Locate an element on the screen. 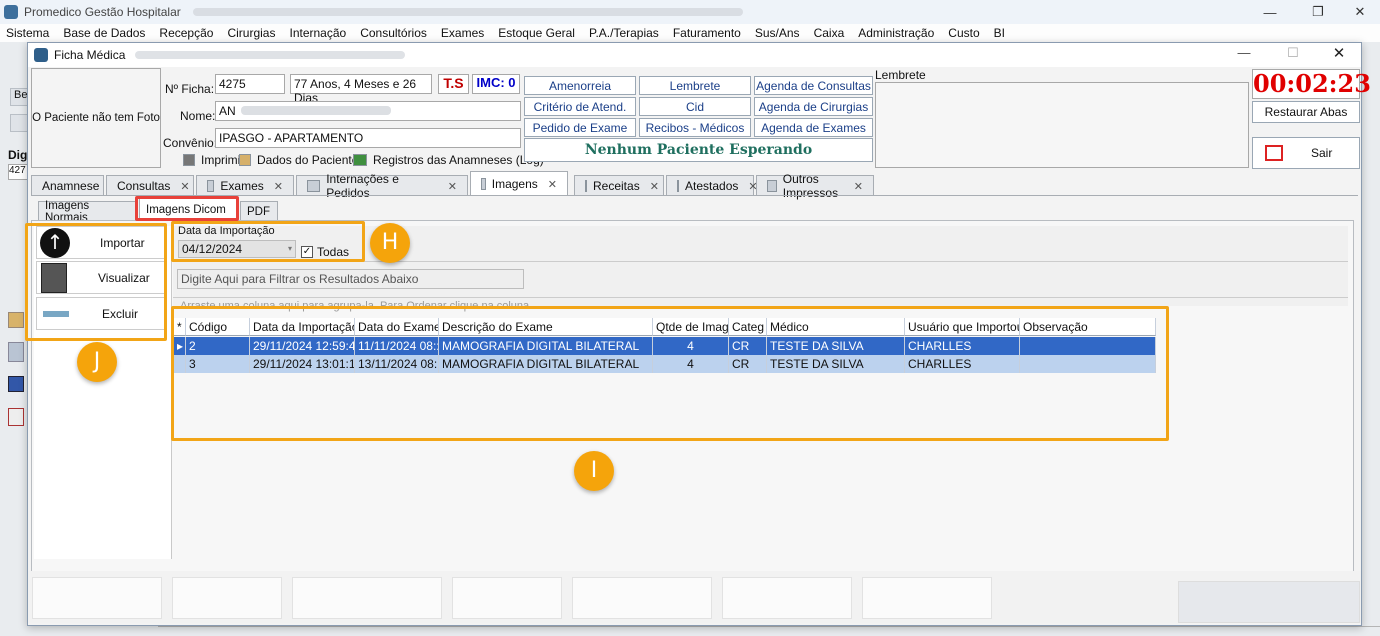 The height and width of the screenshot is (636, 1380). action-recibos-m-dicos-button: Recibos - Médicos is located at coordinates (695, 127).